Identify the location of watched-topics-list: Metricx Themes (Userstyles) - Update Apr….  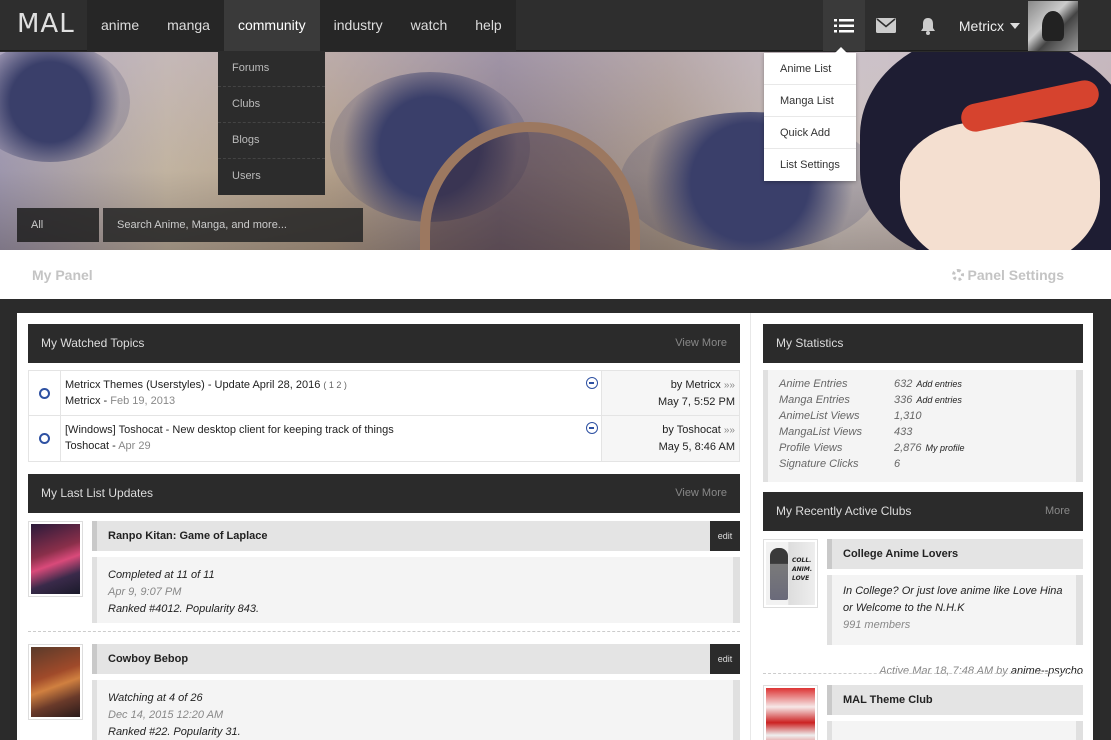
(384, 416).